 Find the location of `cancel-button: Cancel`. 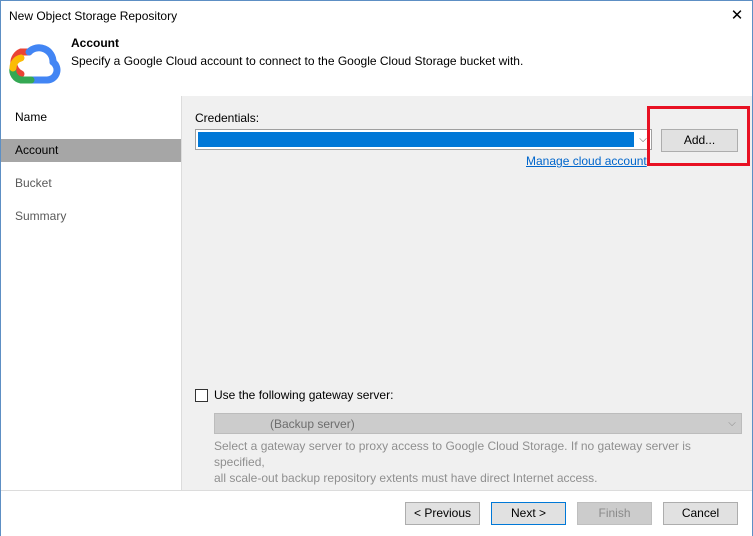

cancel-button: Cancel is located at coordinates (700, 513).